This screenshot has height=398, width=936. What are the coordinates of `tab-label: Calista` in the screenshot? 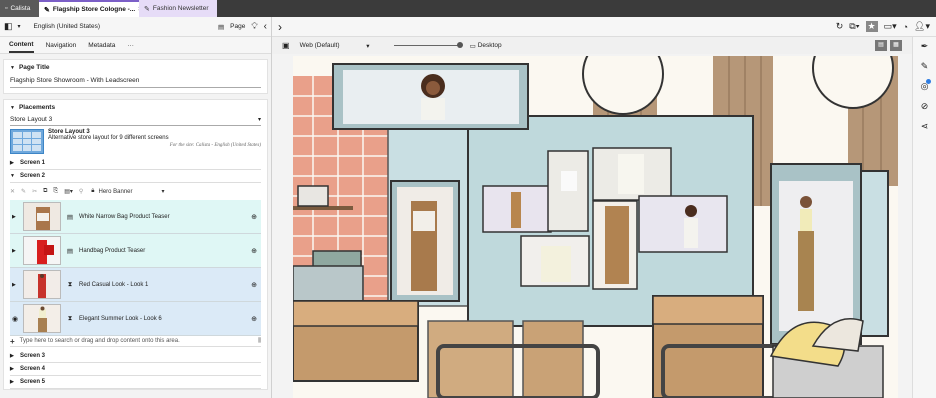 It's located at (20, 8).